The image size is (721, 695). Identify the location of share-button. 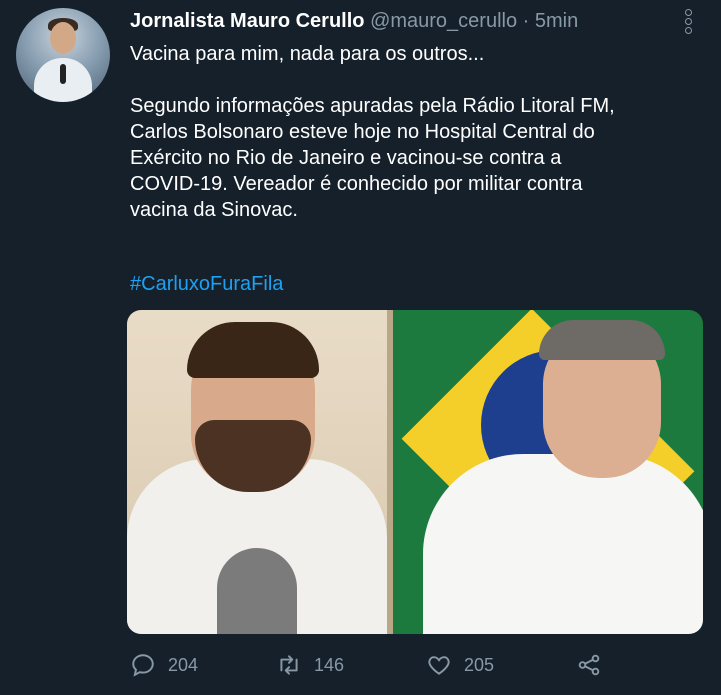
(589, 665).